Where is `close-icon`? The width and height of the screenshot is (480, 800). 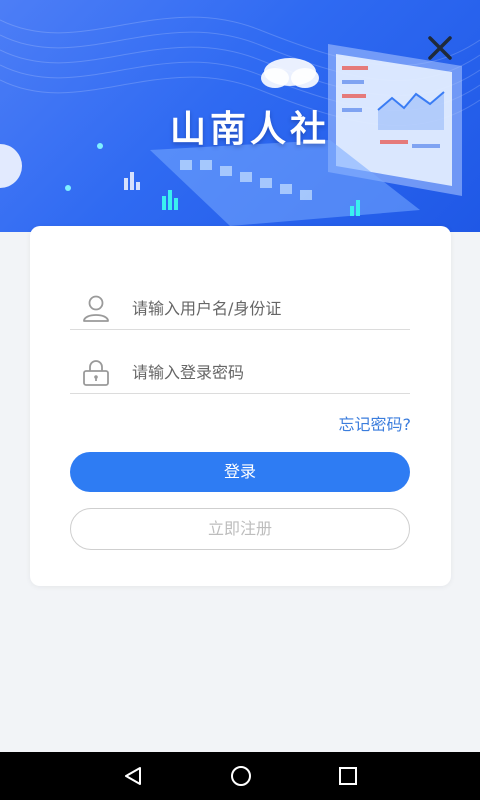 close-icon is located at coordinates (440, 48).